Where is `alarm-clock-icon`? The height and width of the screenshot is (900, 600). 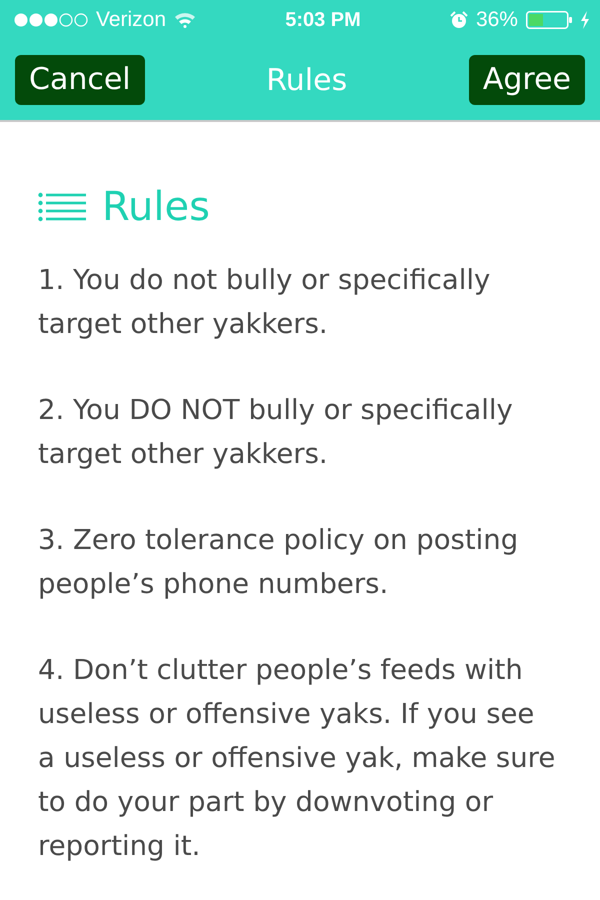
alarm-clock-icon is located at coordinates (459, 20).